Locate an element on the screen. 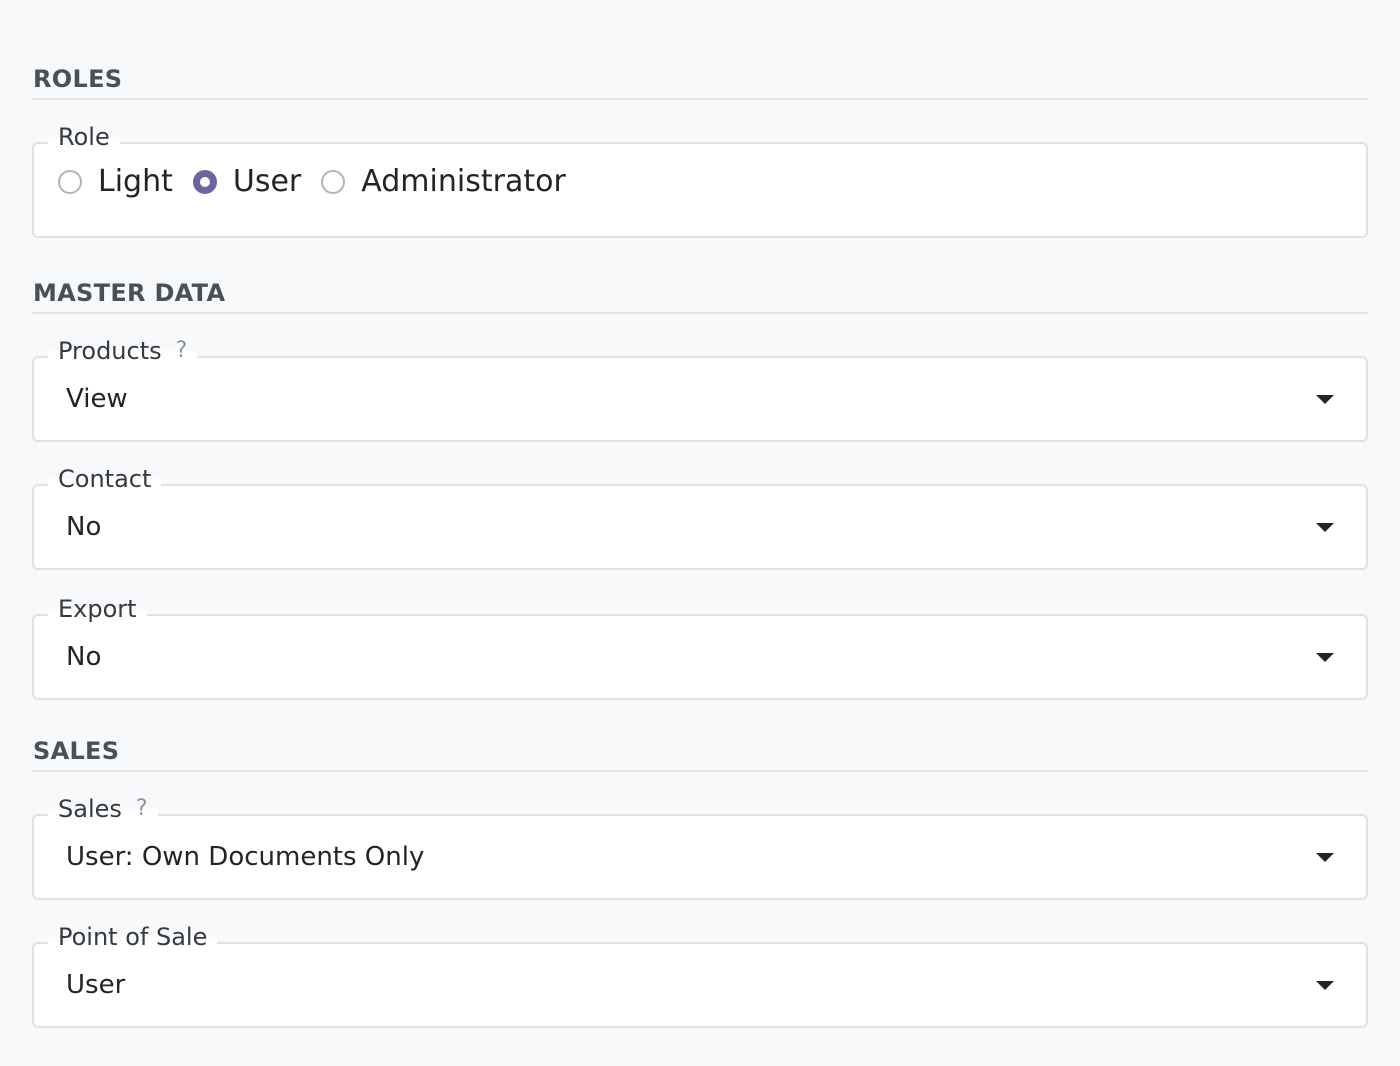 This screenshot has width=1400, height=1066. products-select: Products ? View is located at coordinates (700, 389).